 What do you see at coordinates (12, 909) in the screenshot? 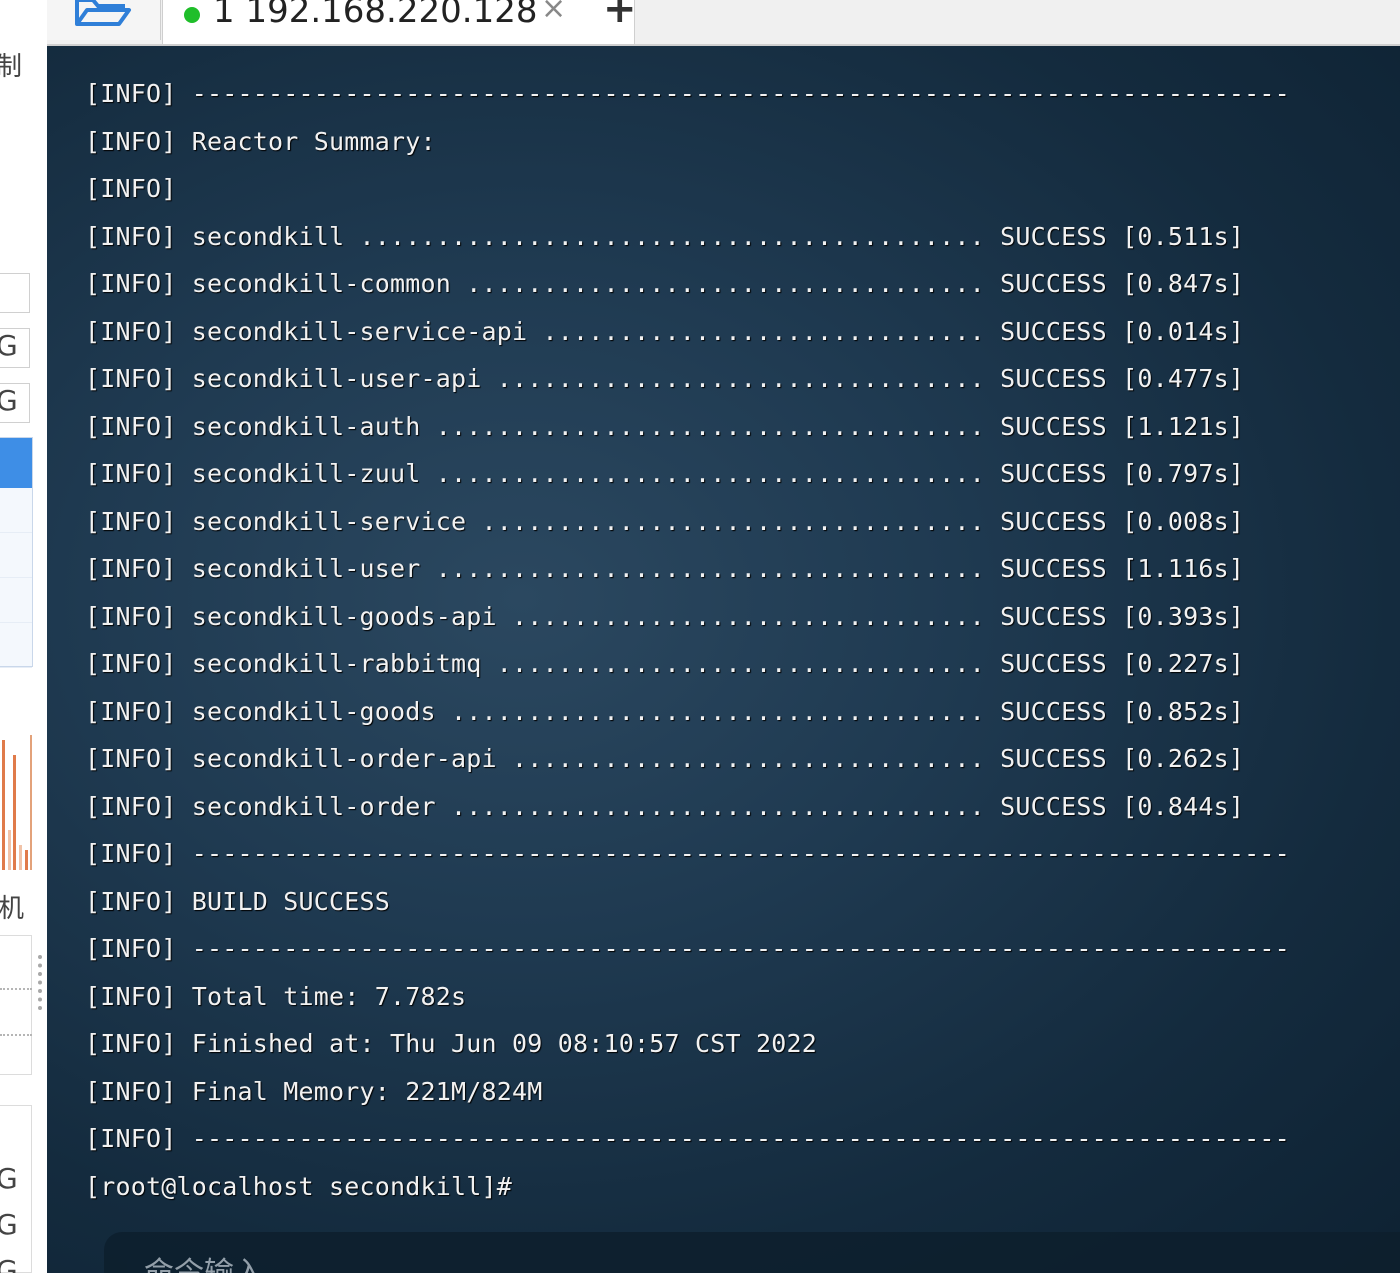
I see `side-section-label: 机` at bounding box center [12, 909].